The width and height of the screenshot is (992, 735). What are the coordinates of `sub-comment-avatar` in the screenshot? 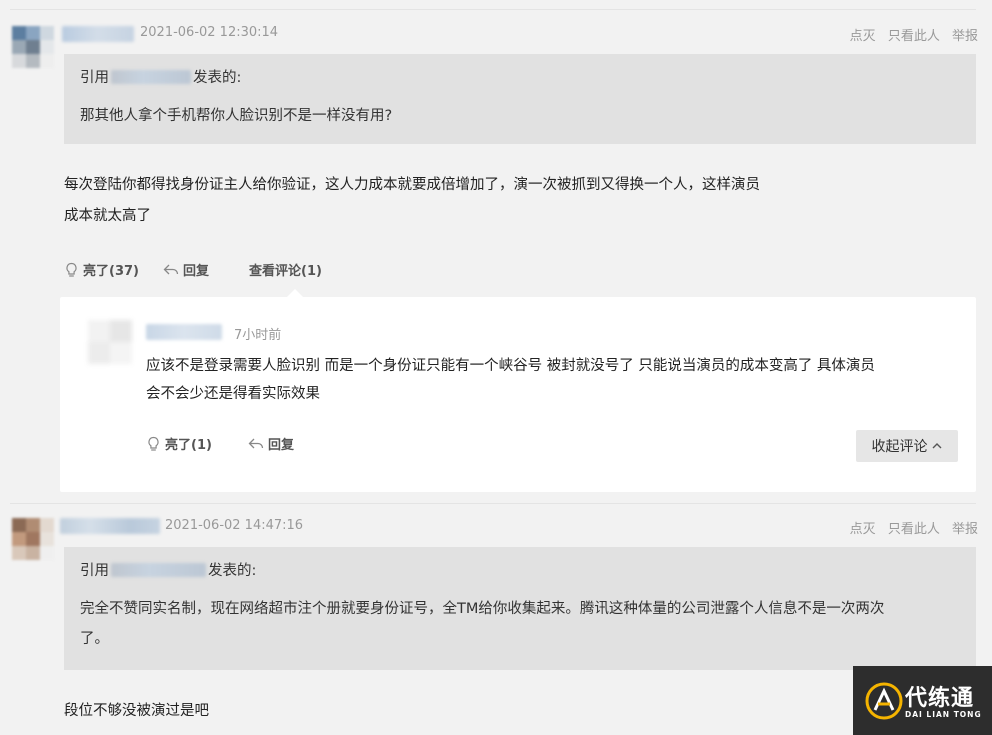 It's located at (110, 342).